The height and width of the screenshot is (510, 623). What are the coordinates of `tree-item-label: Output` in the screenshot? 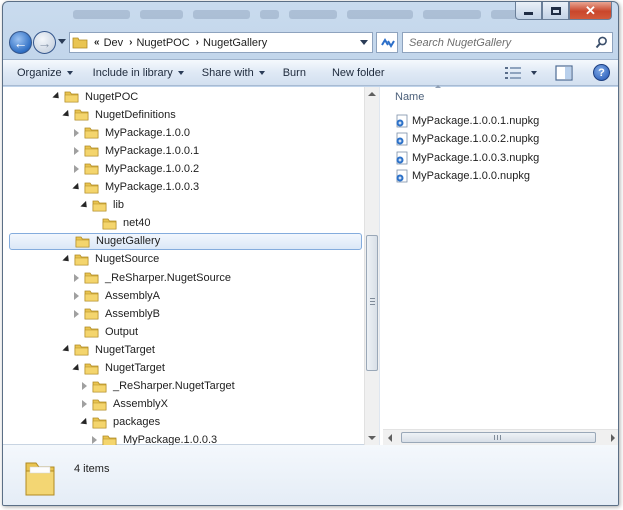 It's located at (122, 331).